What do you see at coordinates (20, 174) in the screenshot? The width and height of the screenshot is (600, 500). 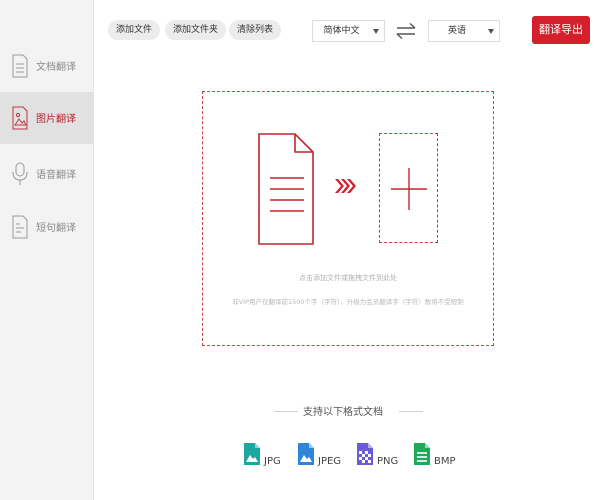 I see `microphone-icon` at bounding box center [20, 174].